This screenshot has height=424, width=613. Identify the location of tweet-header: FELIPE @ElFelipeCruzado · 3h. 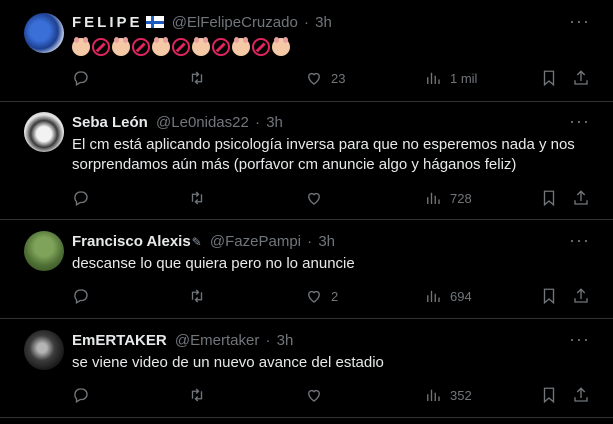
(202, 22).